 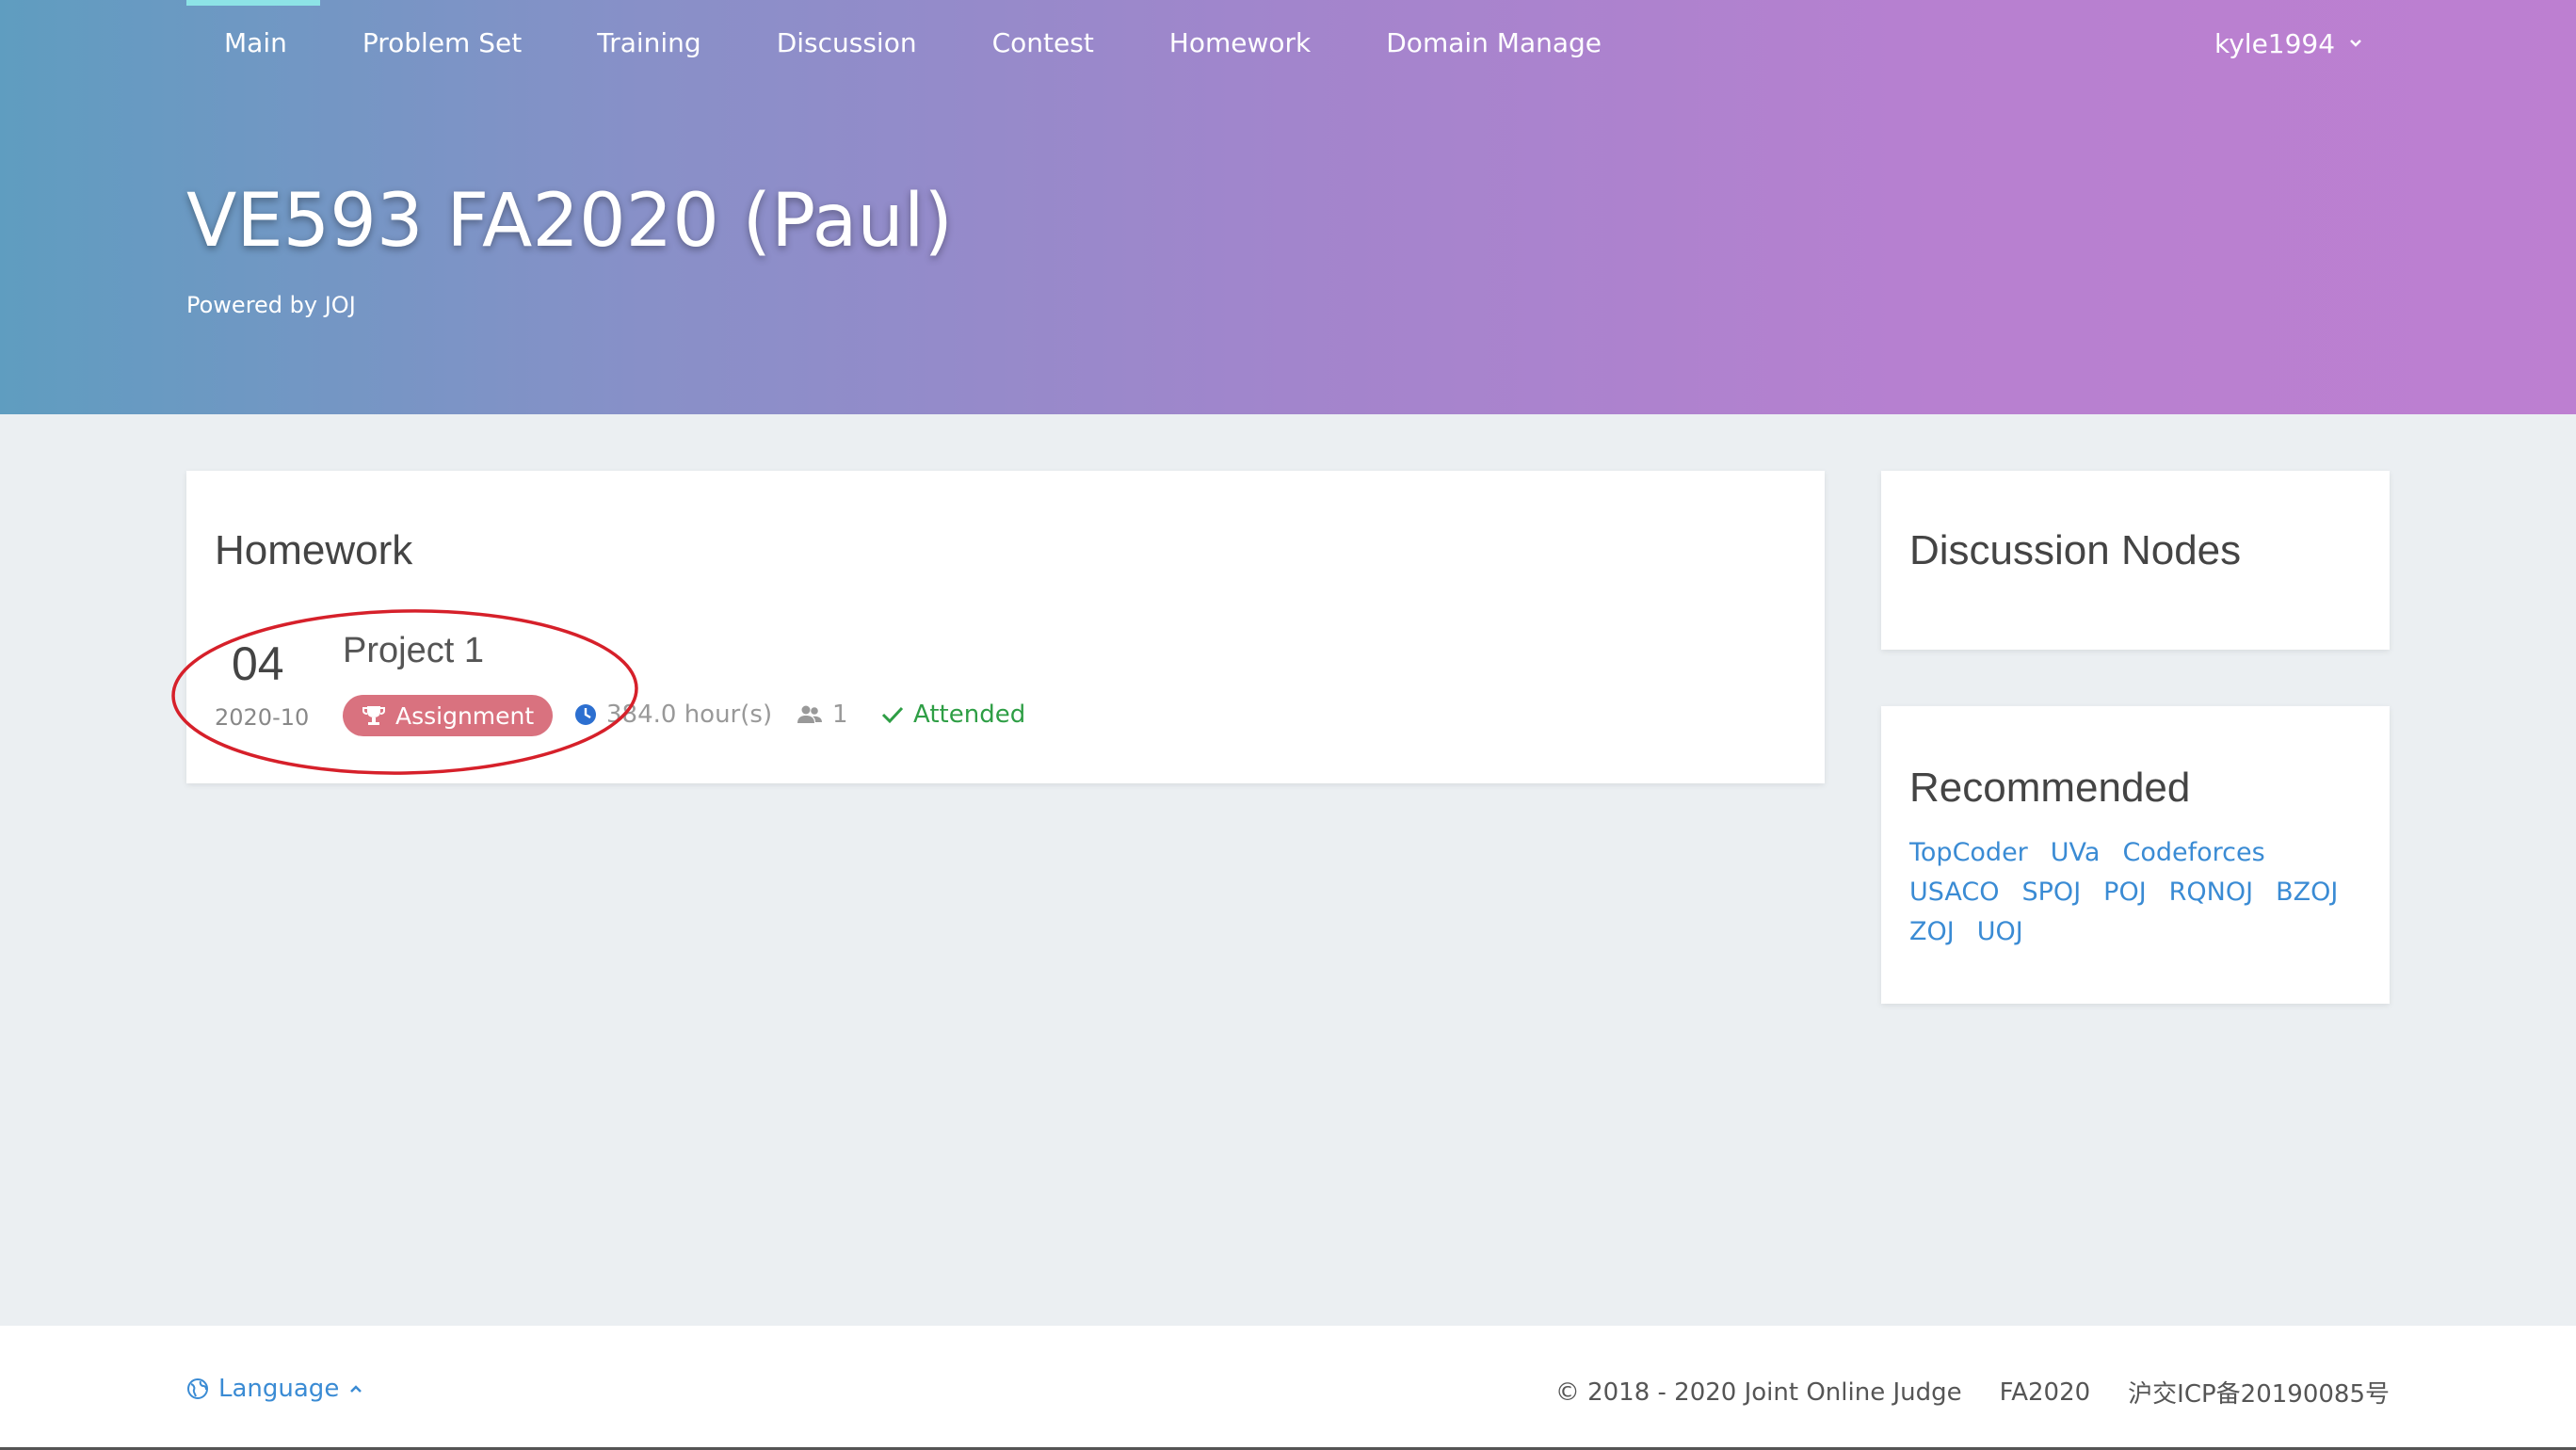 I want to click on link-bzoj: BZOJ, so click(x=2307, y=893).